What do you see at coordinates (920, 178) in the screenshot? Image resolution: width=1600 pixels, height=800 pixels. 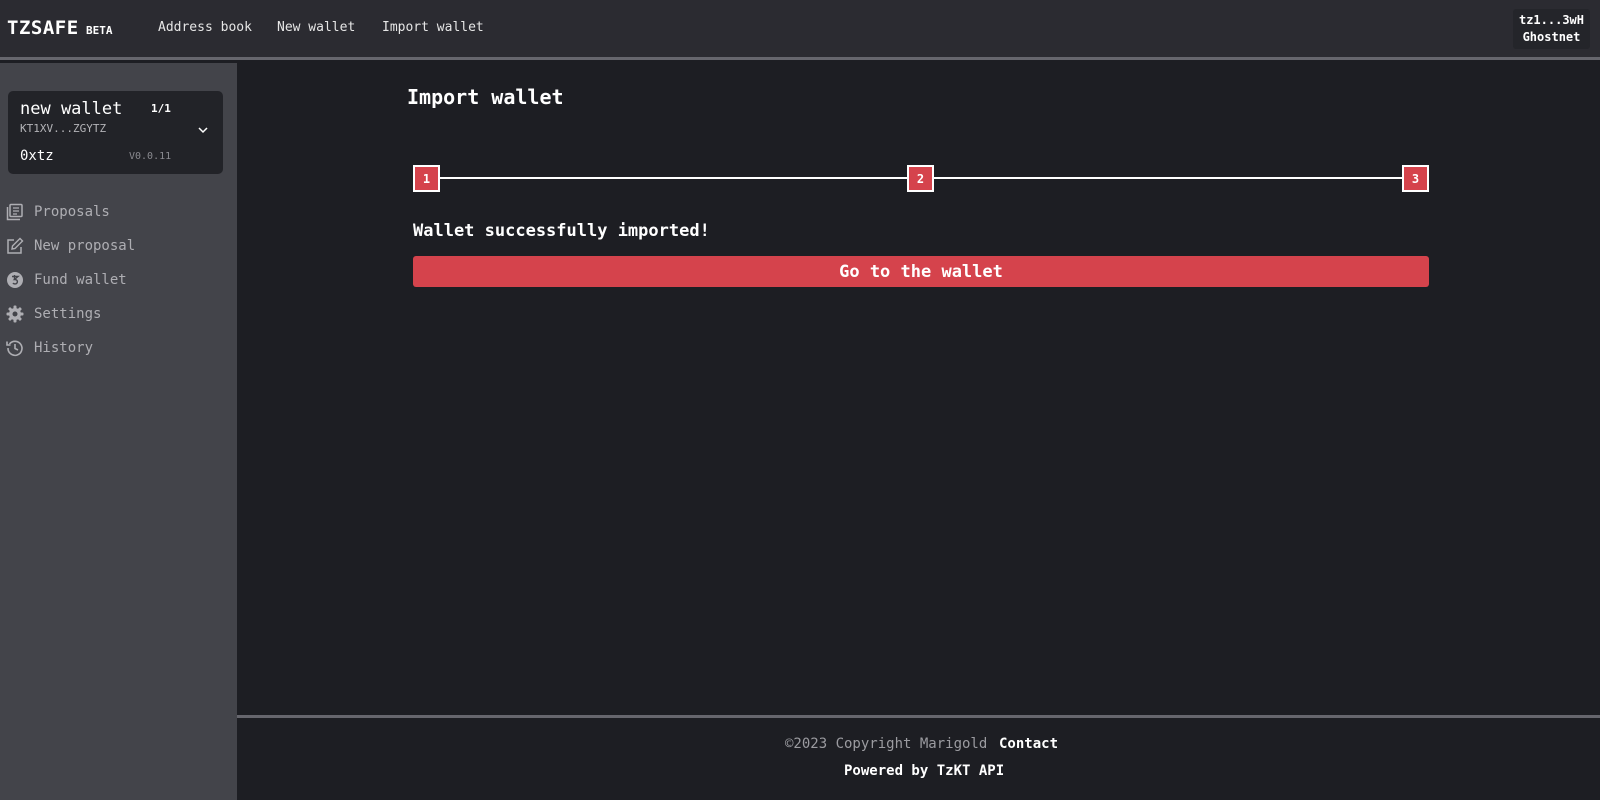 I see `step-2: 2` at bounding box center [920, 178].